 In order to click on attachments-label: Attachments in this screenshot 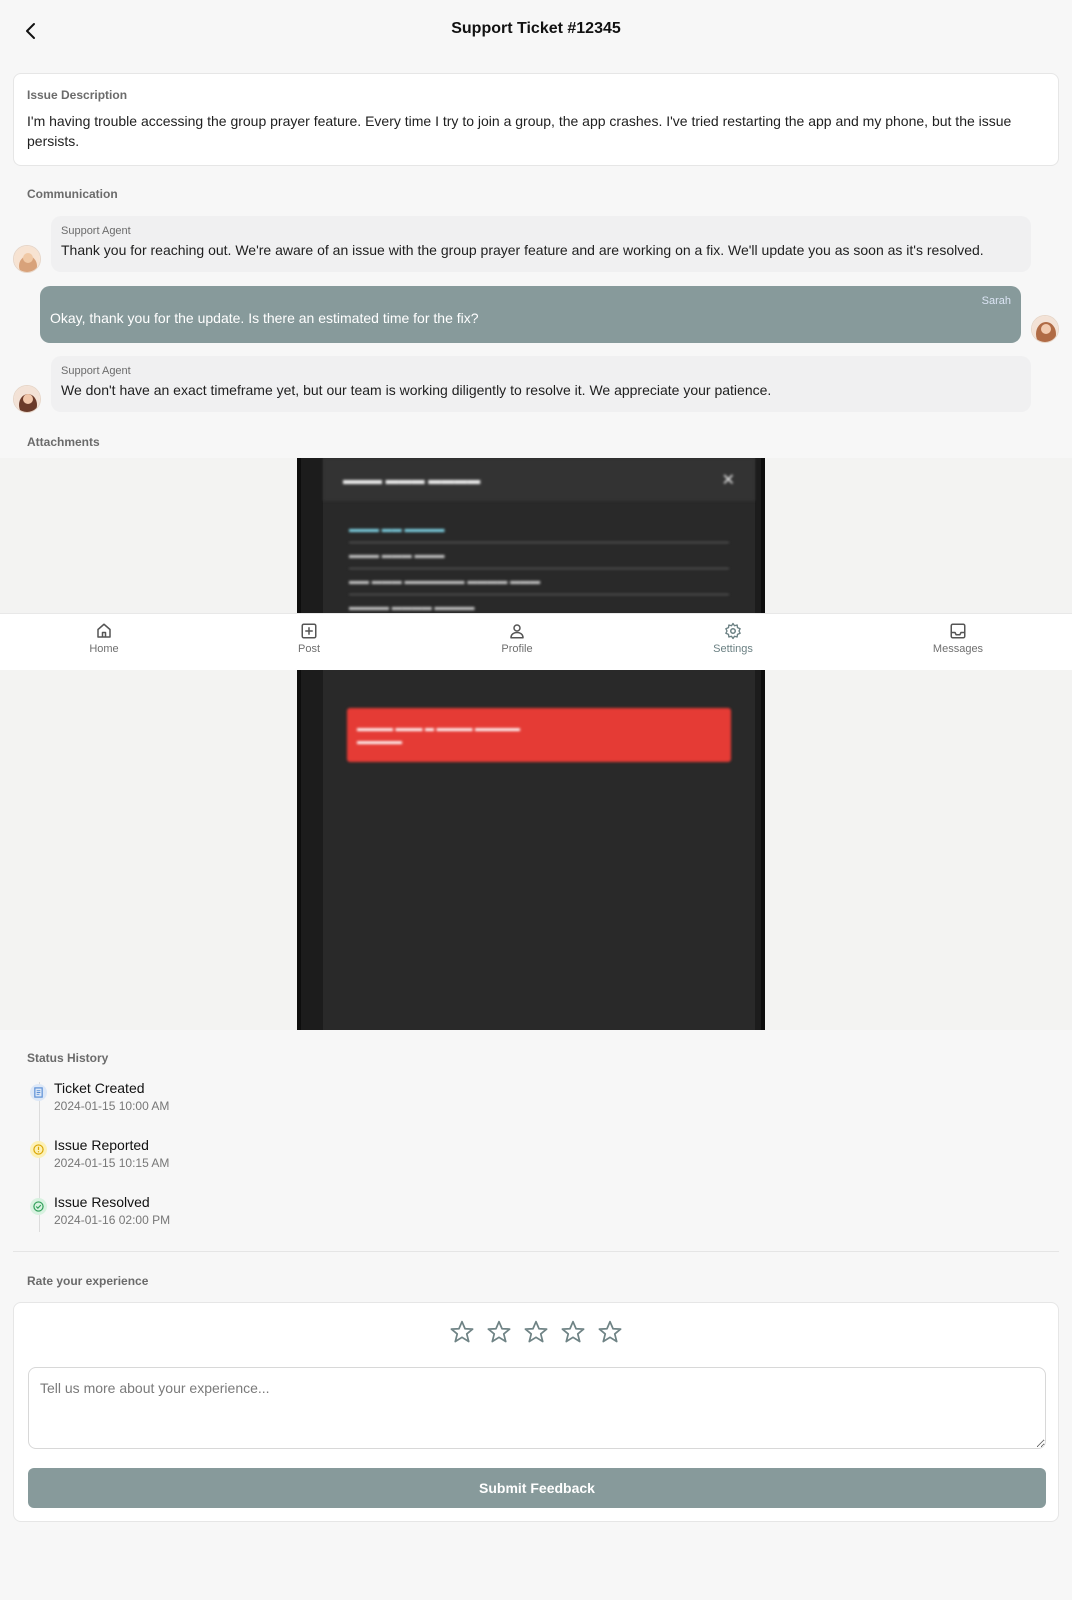, I will do `click(63, 442)`.